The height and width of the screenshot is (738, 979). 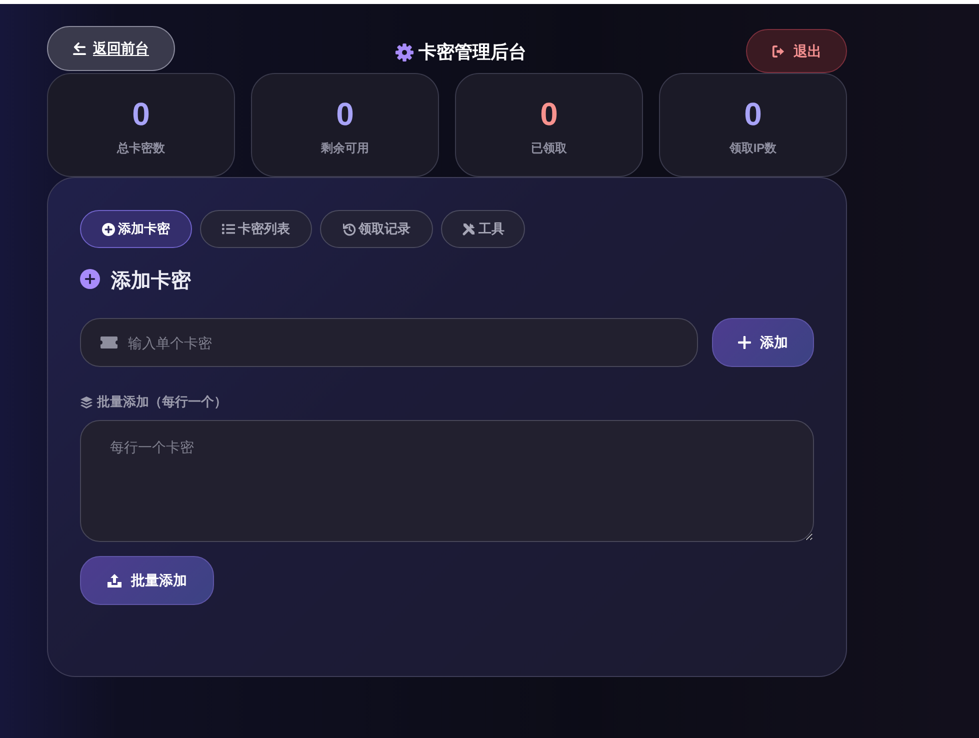 I want to click on list-icon, so click(x=228, y=229).